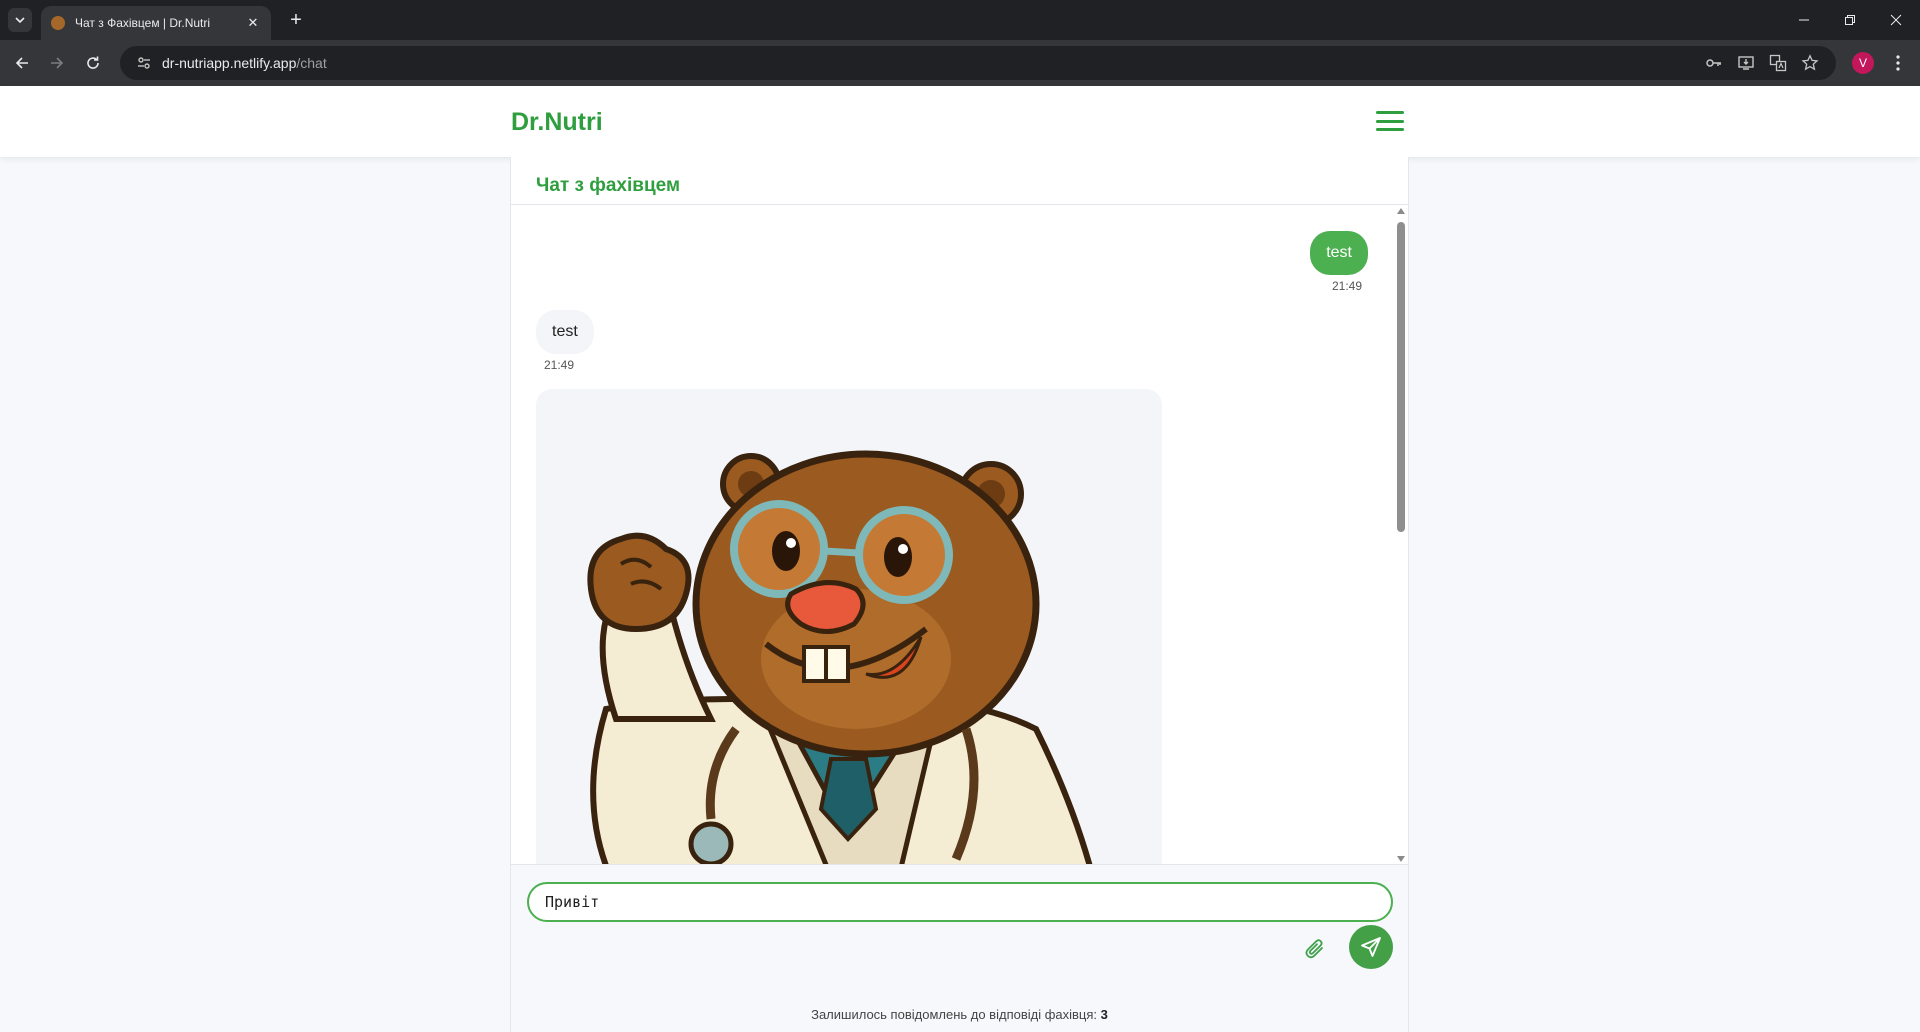 This screenshot has width=1920, height=1032. I want to click on menu-dots-icon, so click(1898, 63).